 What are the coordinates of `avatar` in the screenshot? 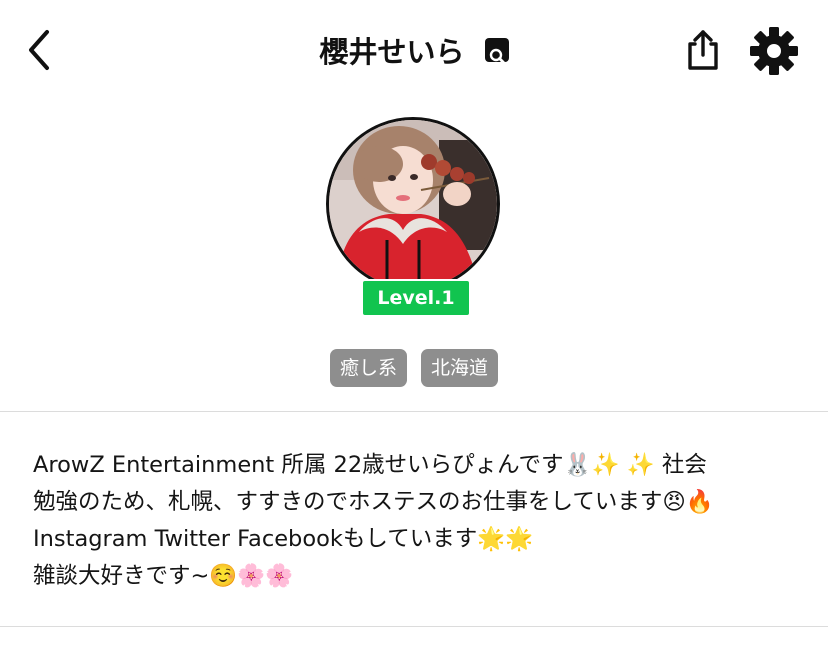 It's located at (413, 204).